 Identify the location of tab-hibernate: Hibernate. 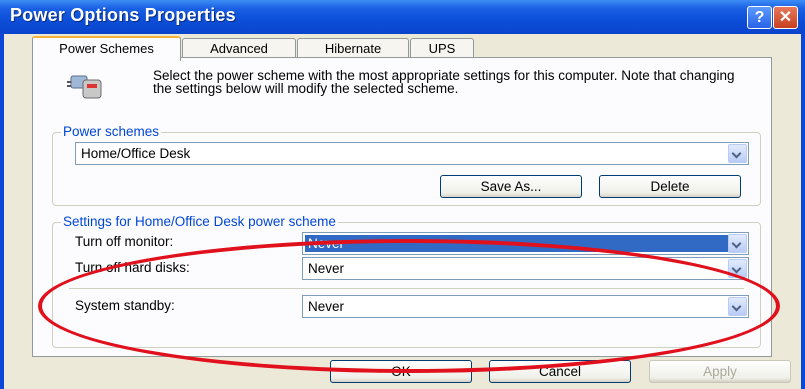
(353, 48).